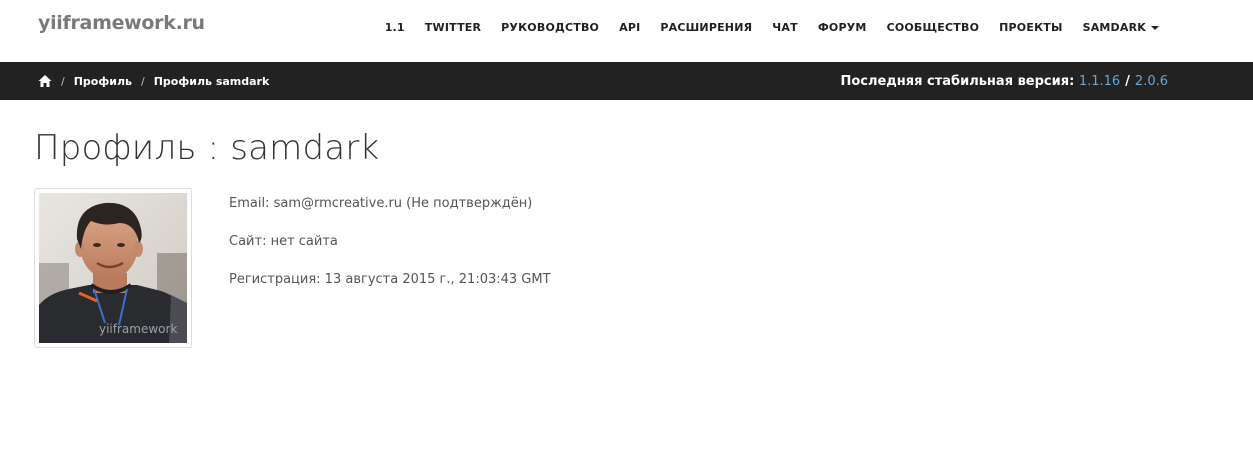  I want to click on breadcrumb-item-current: Профиль samdark, so click(211, 81).